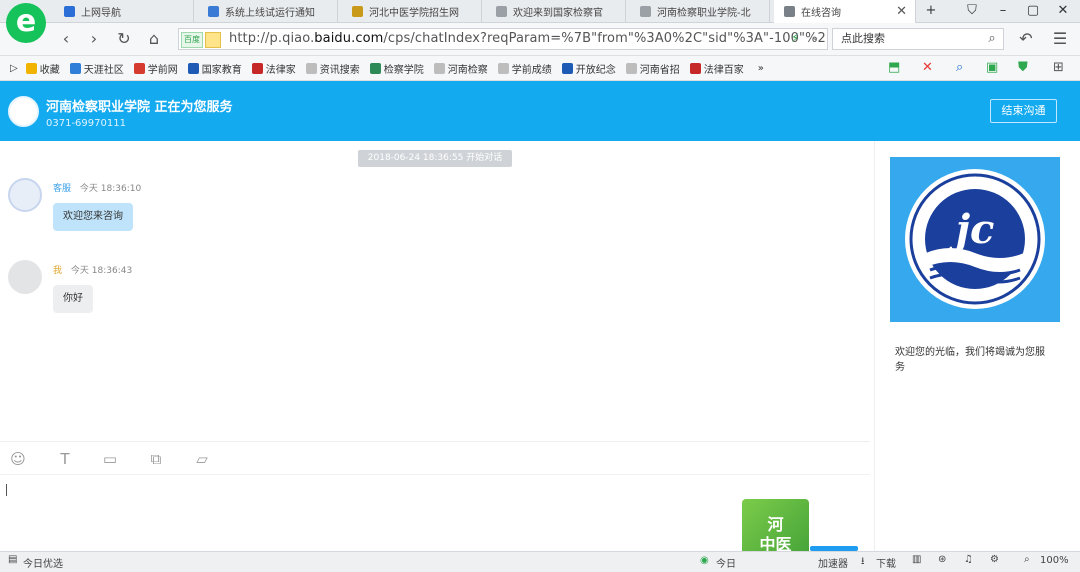 The height and width of the screenshot is (572, 1080). I want to click on refresh-icon: ↻, so click(124, 39).